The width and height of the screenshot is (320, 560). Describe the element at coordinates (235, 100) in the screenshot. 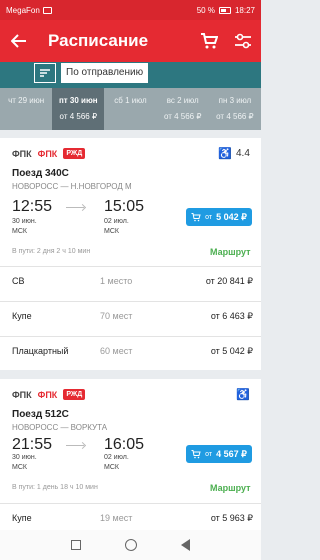

I see `date-tab-label: пн 3 июл` at that location.